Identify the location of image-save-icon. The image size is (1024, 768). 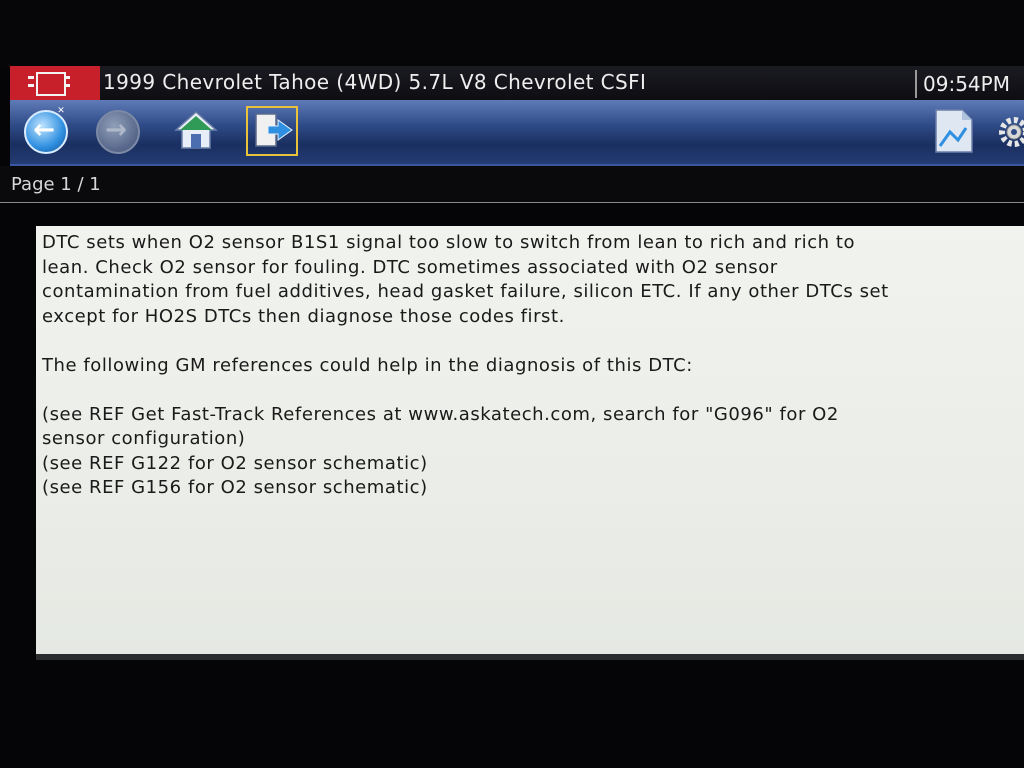
(954, 131).